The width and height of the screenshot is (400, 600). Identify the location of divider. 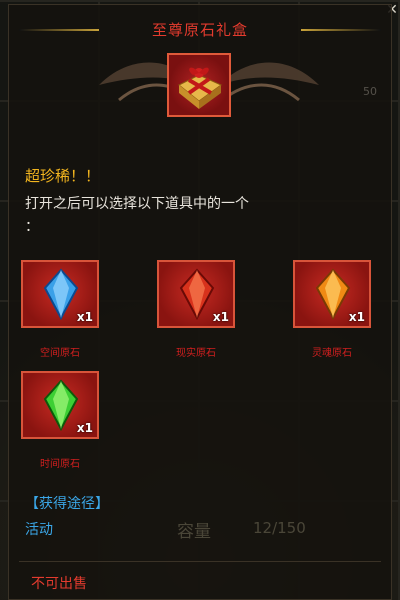
(200, 561).